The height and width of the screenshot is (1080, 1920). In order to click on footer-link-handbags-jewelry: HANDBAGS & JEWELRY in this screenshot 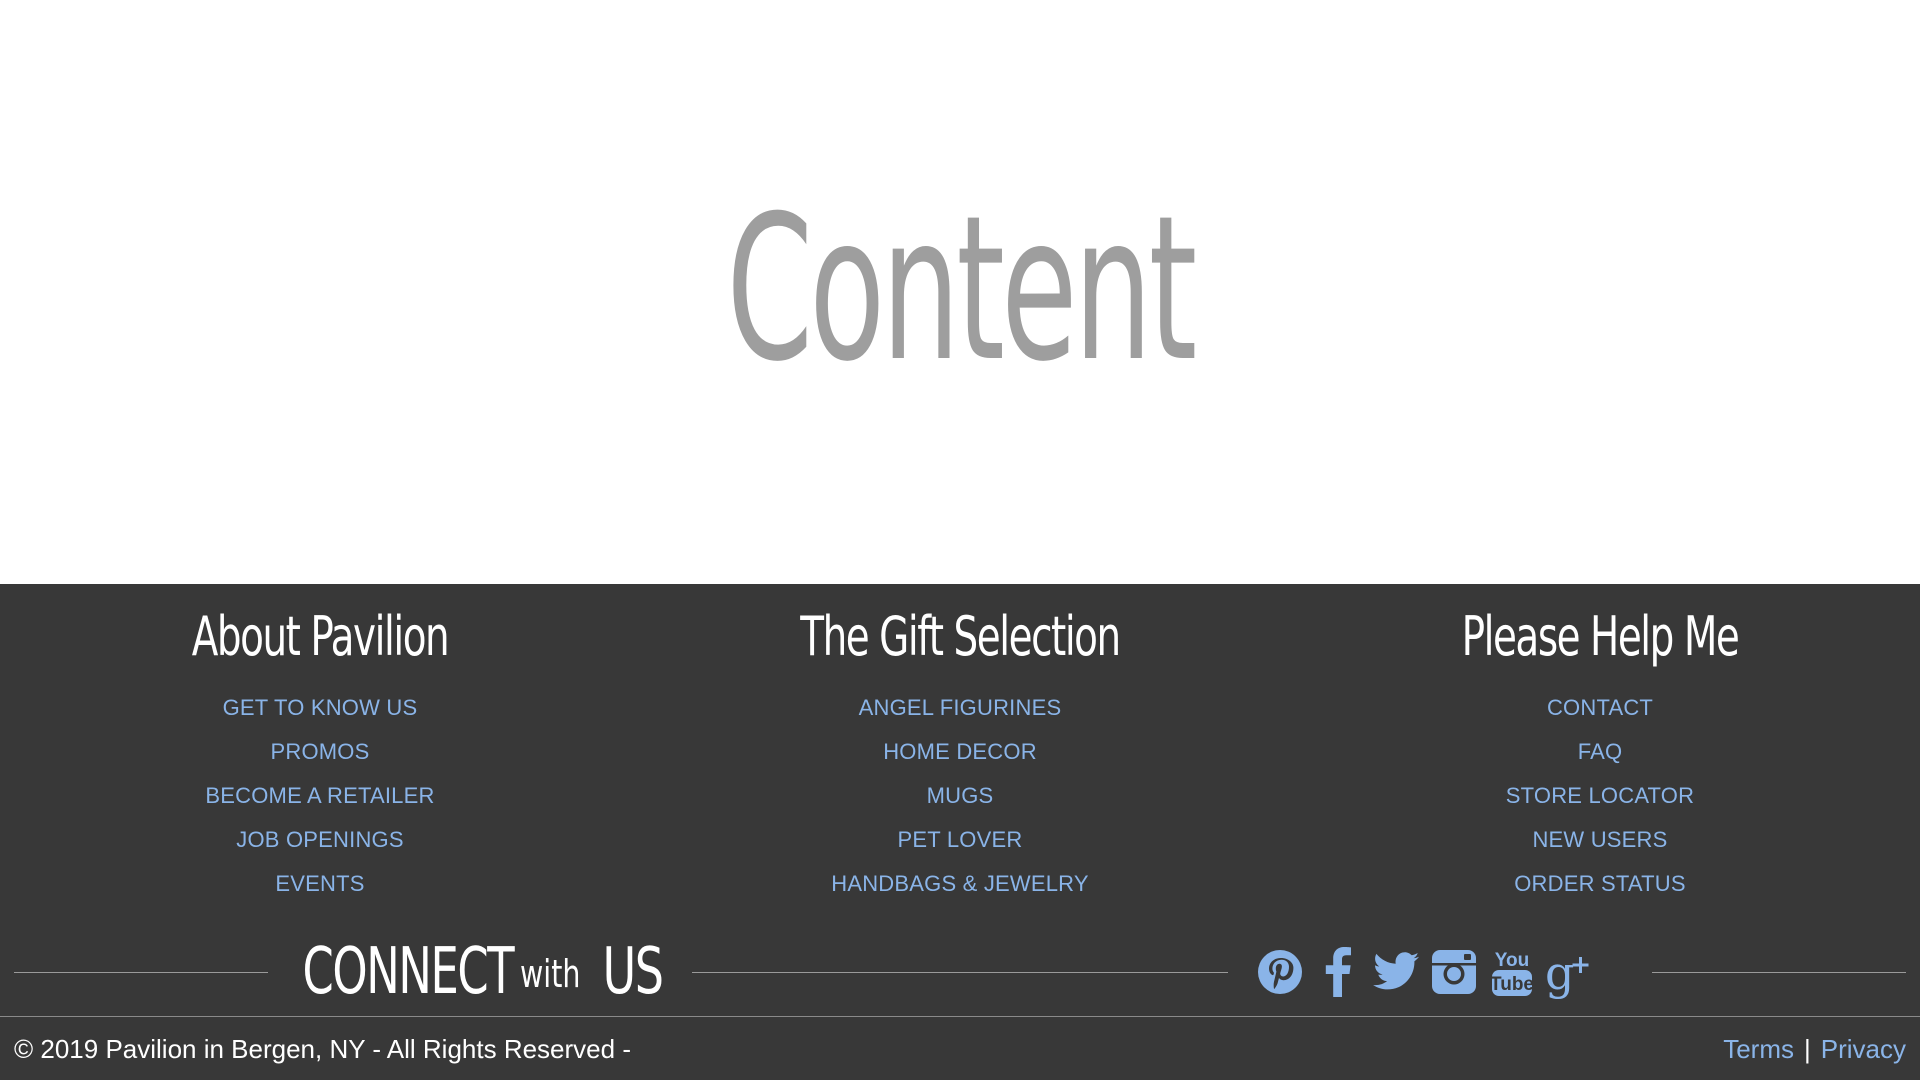, I will do `click(960, 884)`.